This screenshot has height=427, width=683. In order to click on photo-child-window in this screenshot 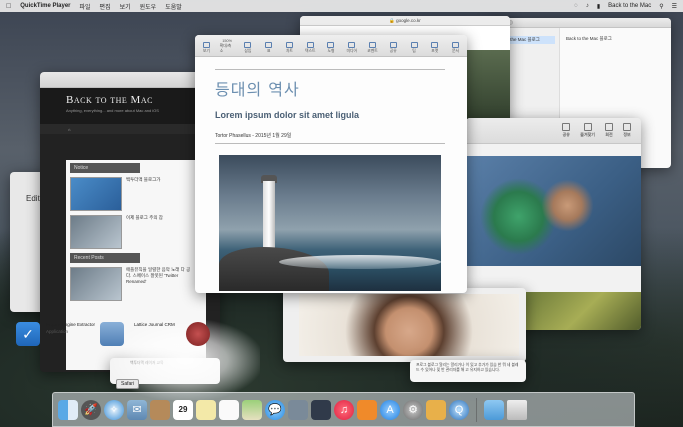, I will do `click(404, 325)`.